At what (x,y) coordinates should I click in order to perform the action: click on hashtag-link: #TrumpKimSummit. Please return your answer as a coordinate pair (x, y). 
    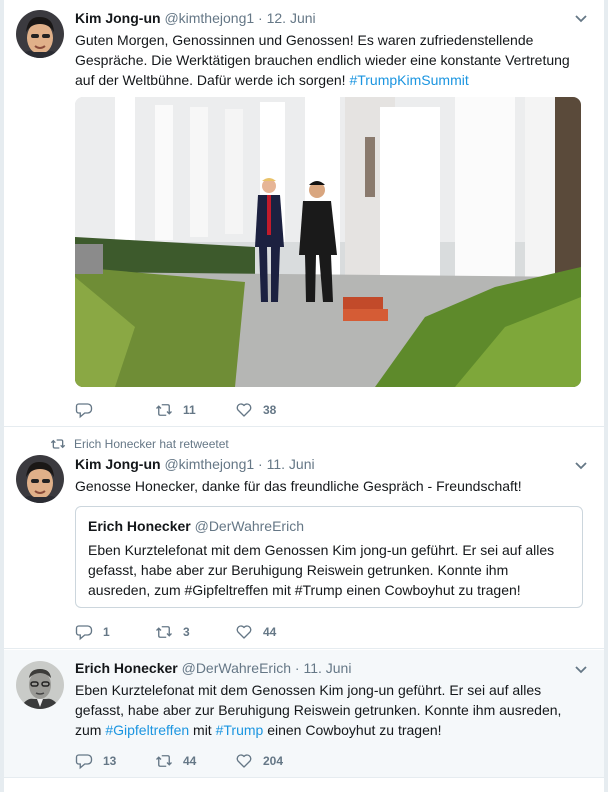
    Looking at the image, I should click on (408, 80).